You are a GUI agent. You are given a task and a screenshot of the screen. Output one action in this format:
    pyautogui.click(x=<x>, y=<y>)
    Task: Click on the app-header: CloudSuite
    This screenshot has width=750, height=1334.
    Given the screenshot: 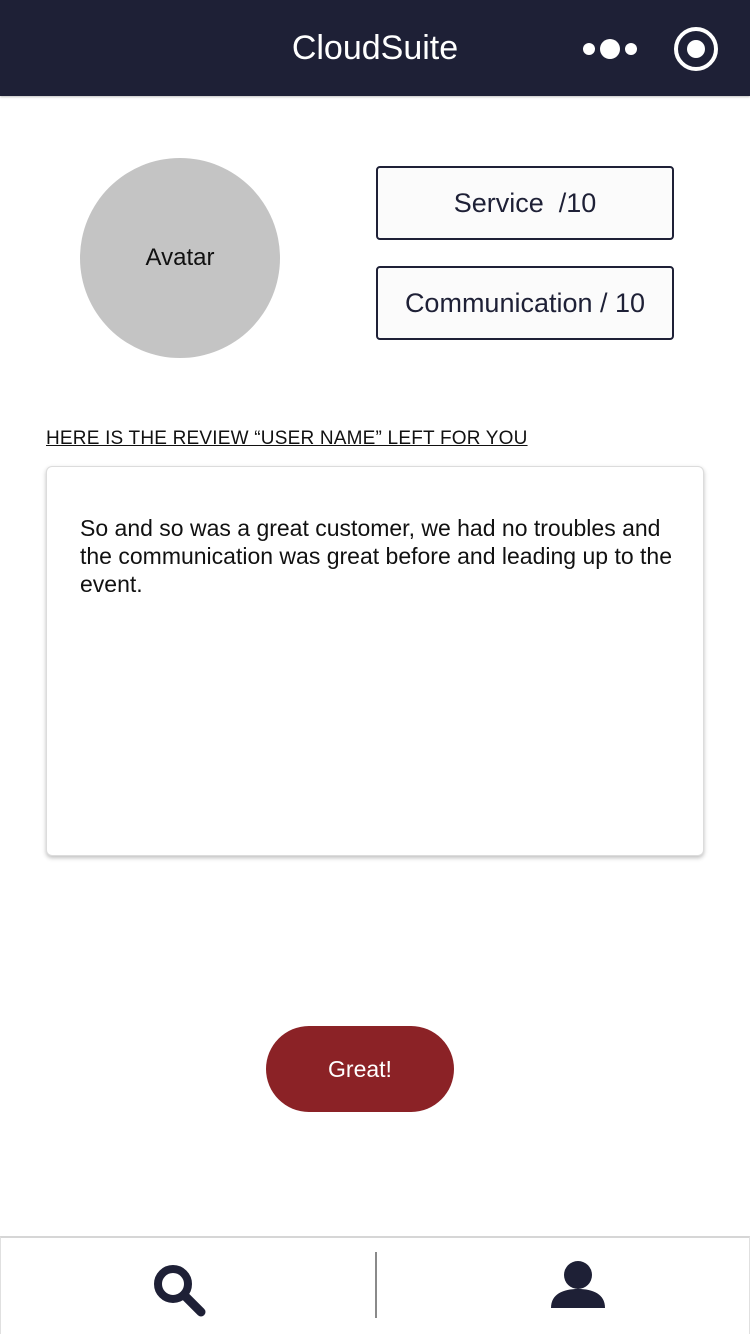 What is the action you would take?
    pyautogui.click(x=375, y=48)
    